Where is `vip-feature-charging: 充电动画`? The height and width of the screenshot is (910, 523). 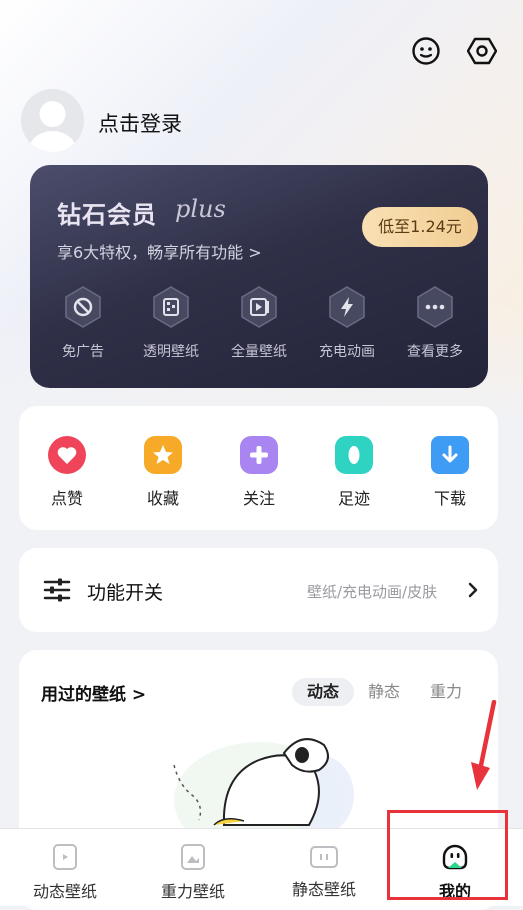 vip-feature-charging: 充电动画 is located at coordinates (347, 323).